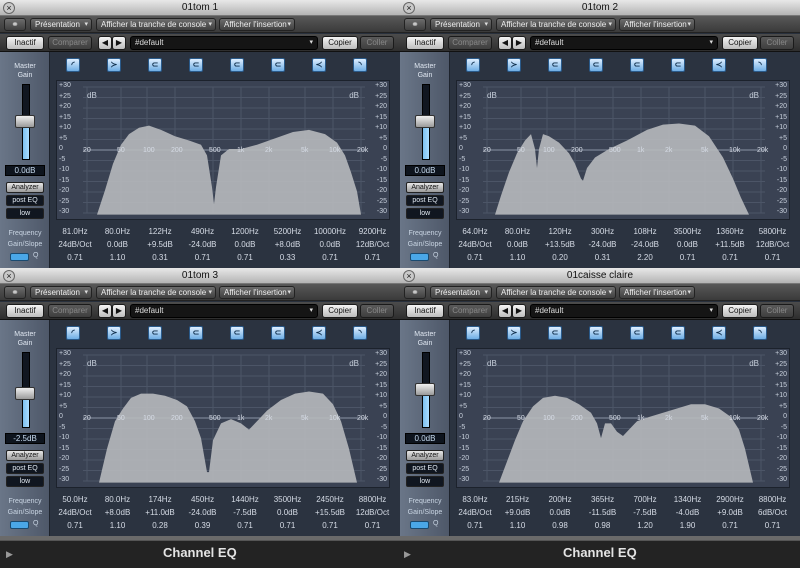 The height and width of the screenshot is (568, 800). Describe the element at coordinates (425, 187) in the screenshot. I see `analyzer-button: Analyzer` at that location.